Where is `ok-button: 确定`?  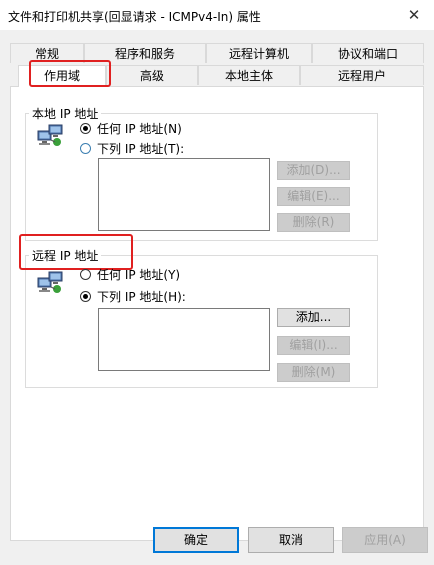
ok-button: 确定 is located at coordinates (196, 540).